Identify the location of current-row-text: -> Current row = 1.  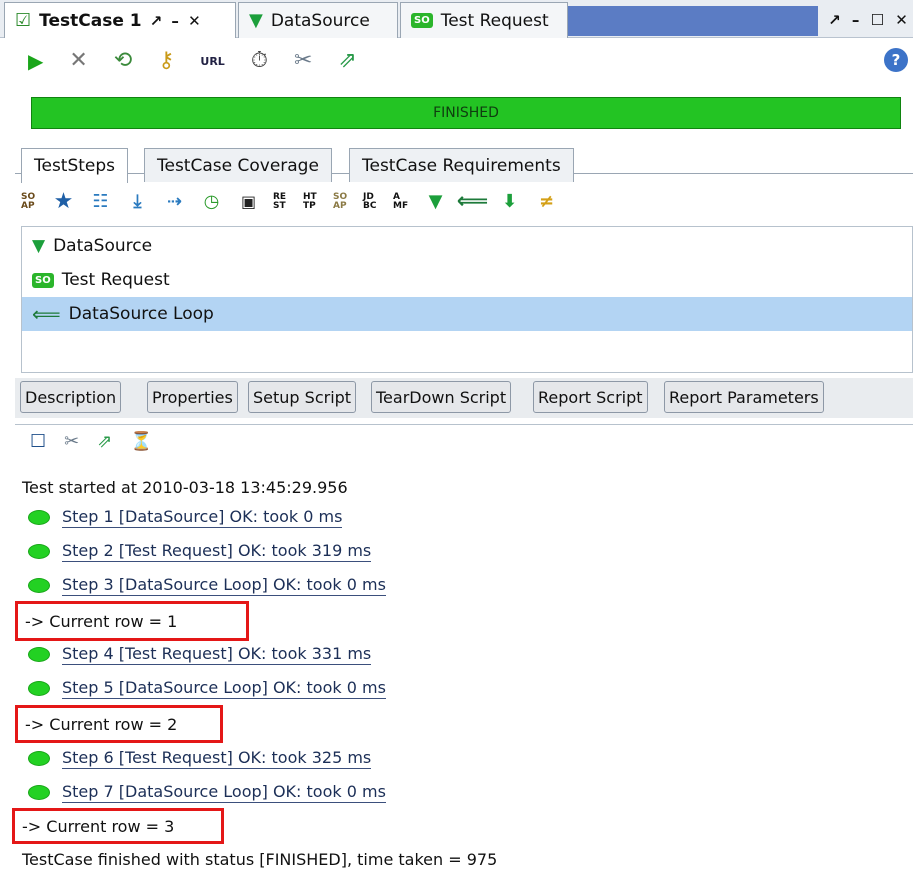
(101, 621).